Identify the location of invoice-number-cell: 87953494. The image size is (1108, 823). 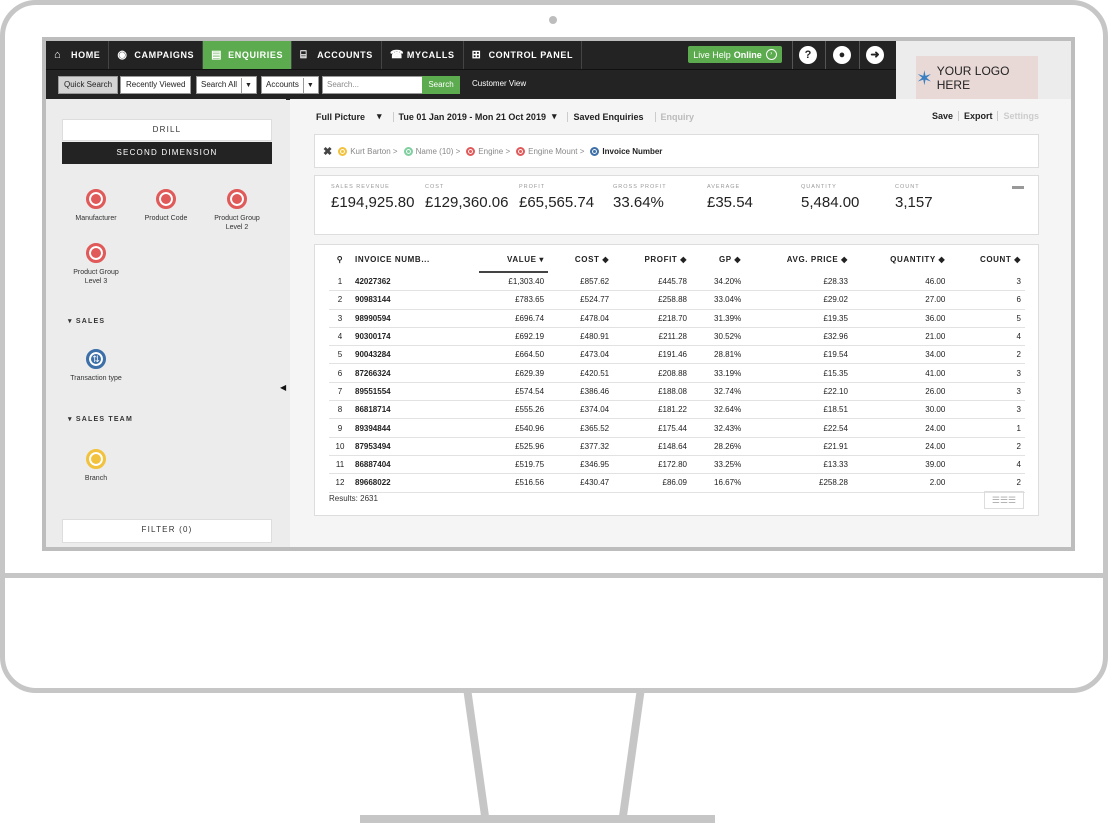
(415, 446).